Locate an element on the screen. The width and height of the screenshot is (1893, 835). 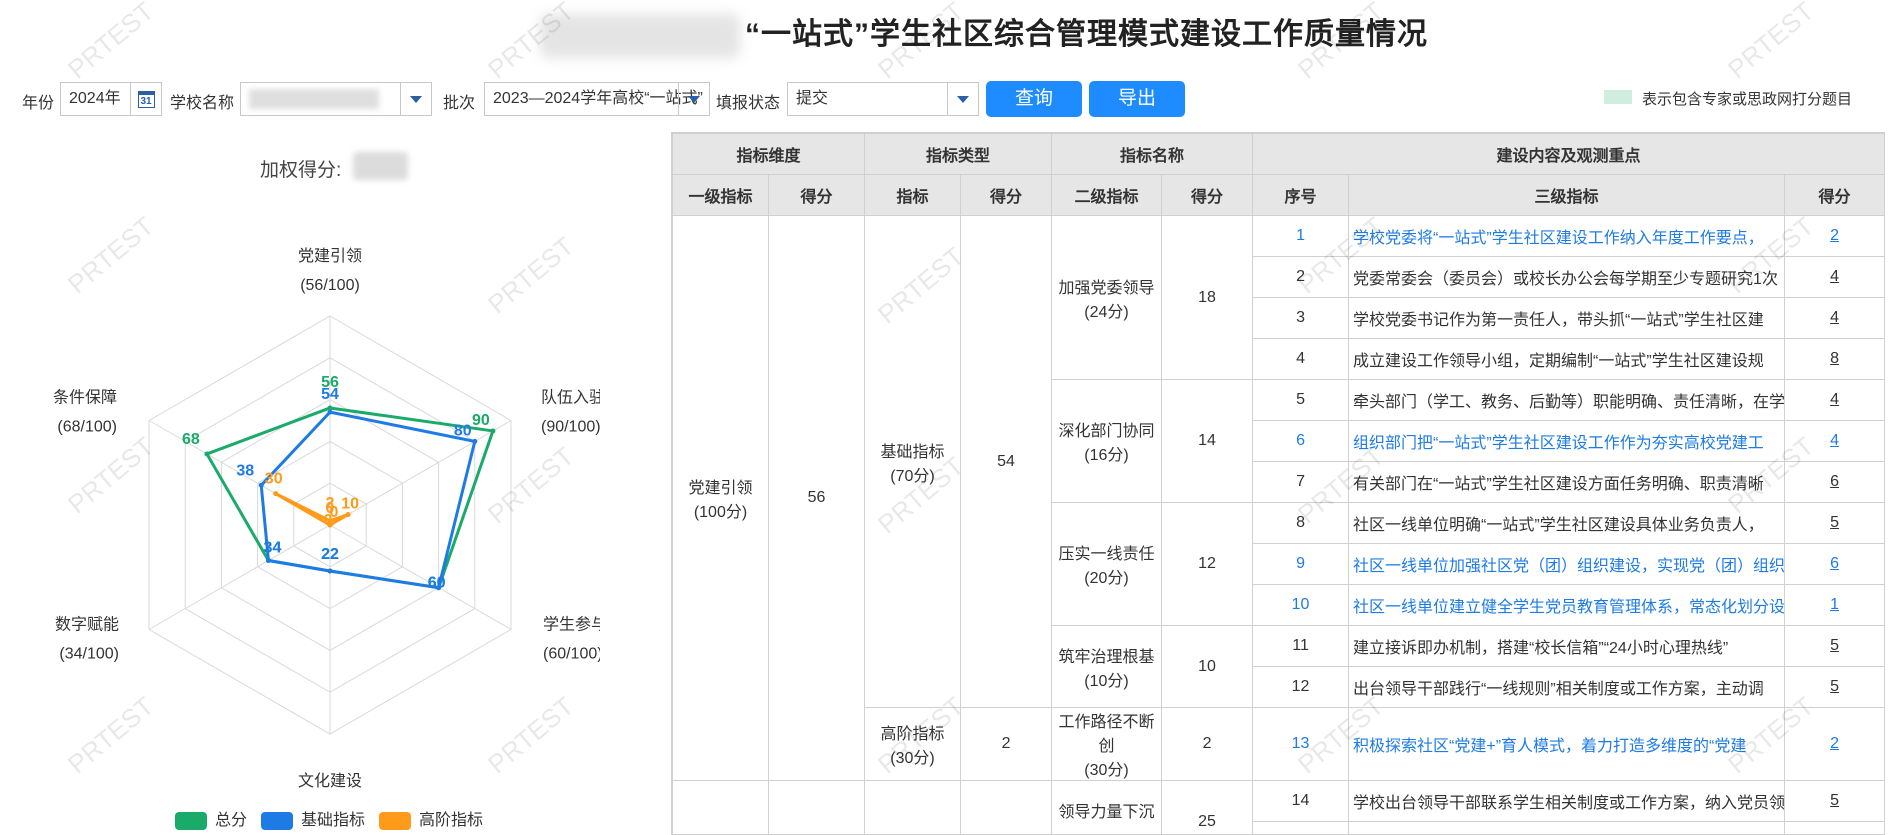
level3-score-cell: 1 is located at coordinates (1834, 605).